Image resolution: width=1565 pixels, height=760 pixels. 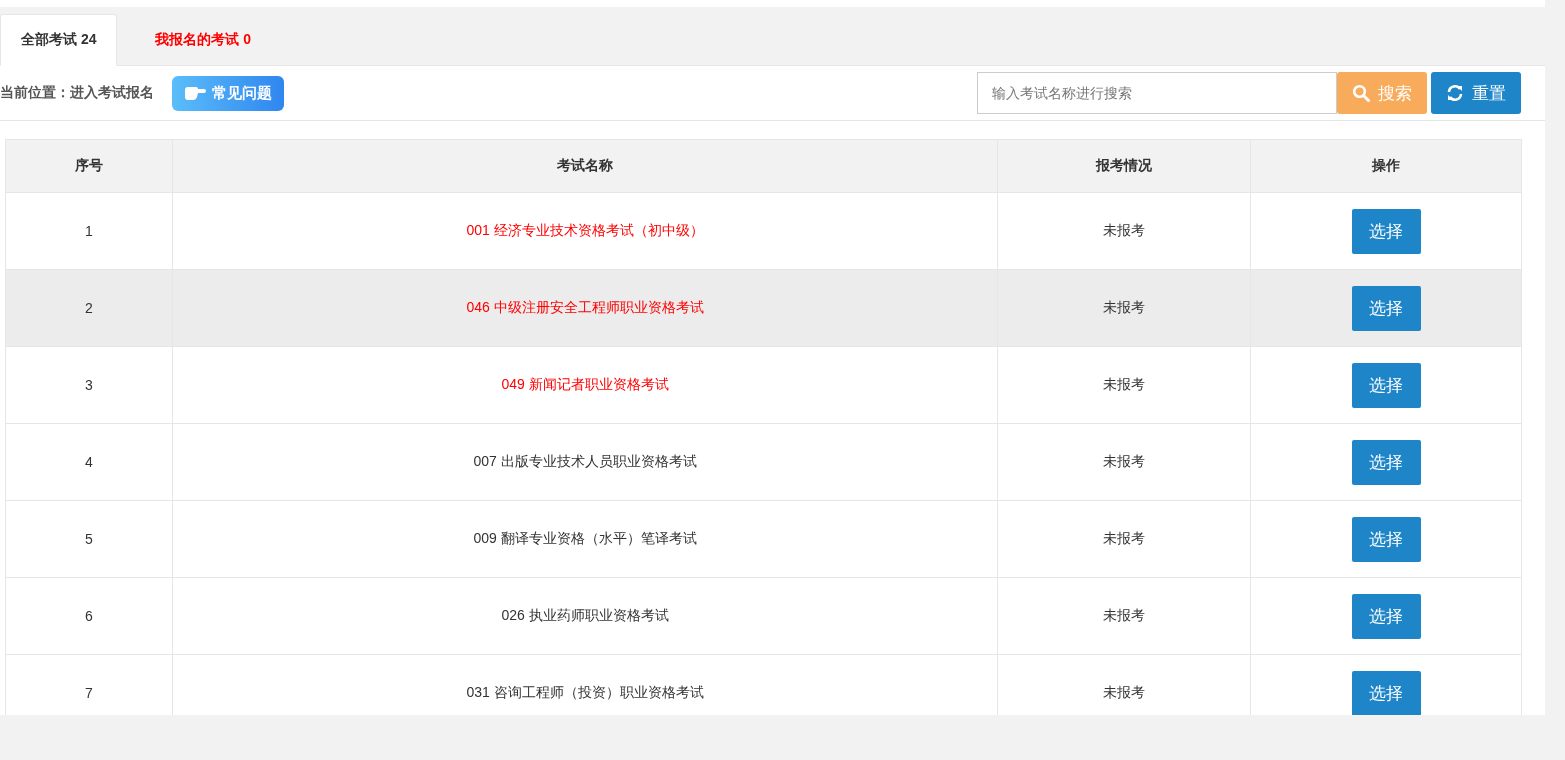 I want to click on column-header: 序号, so click(x=89, y=166).